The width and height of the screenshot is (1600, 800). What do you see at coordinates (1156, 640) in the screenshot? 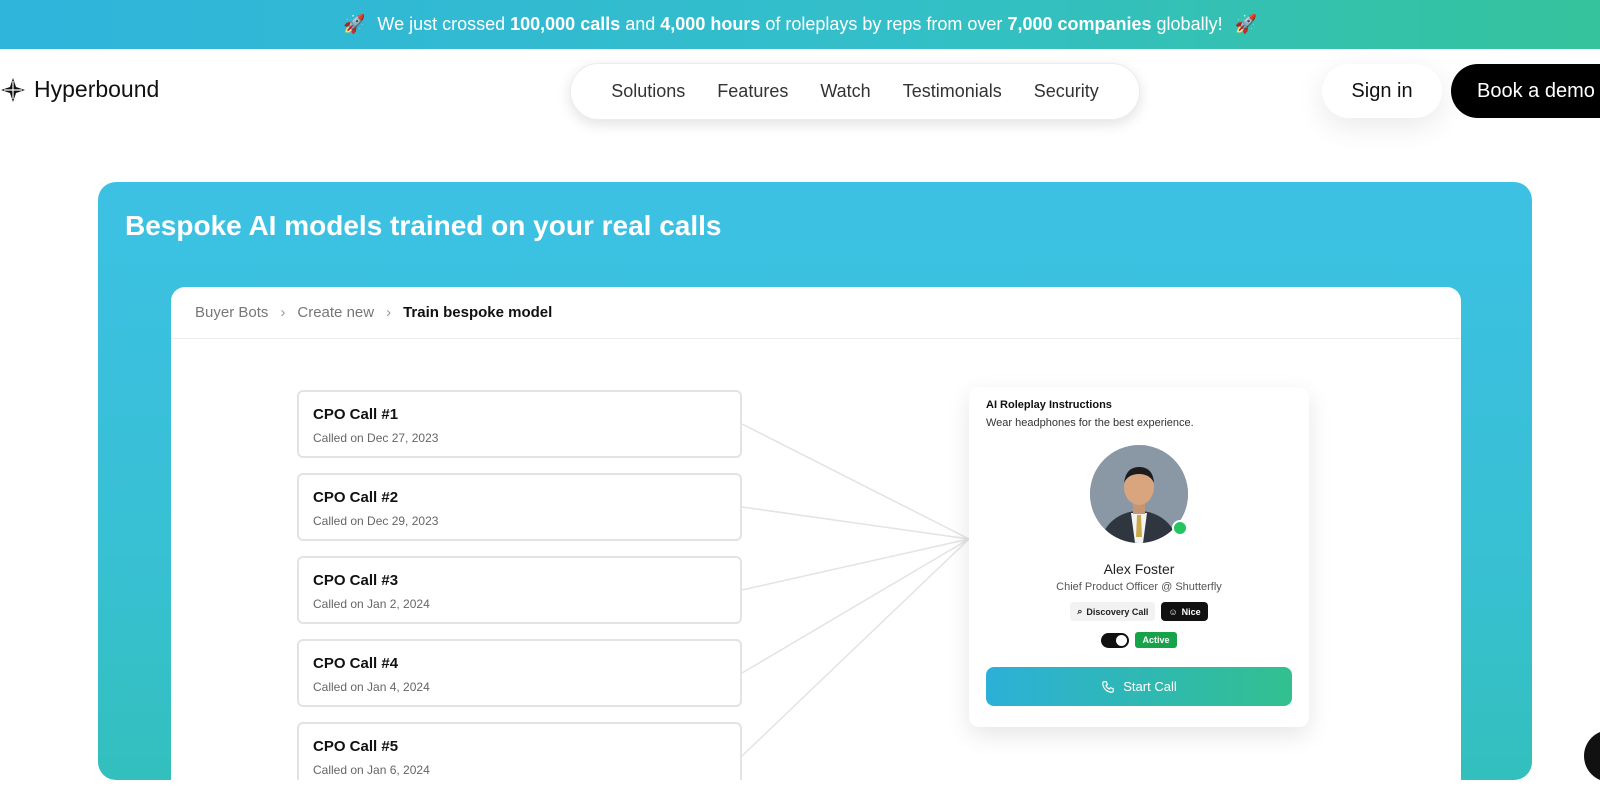
I see `status-badge: Active` at bounding box center [1156, 640].